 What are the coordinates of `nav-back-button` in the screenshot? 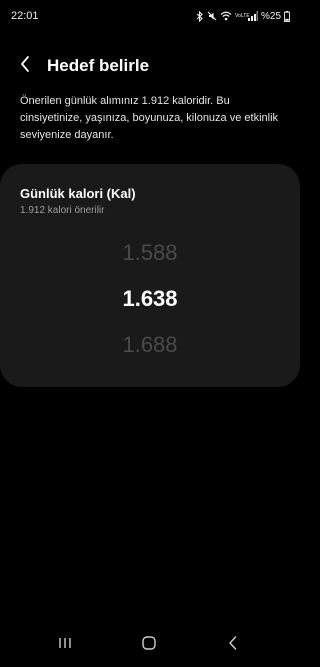 It's located at (233, 645).